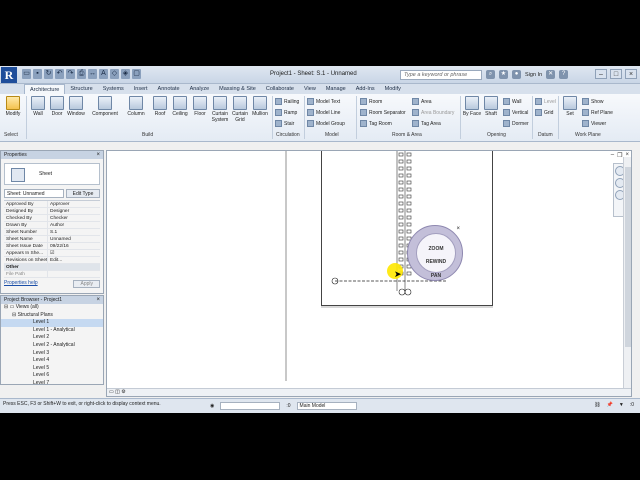  What do you see at coordinates (441, 75) in the screenshot?
I see `search-input: Type a keyword or phrase` at bounding box center [441, 75].